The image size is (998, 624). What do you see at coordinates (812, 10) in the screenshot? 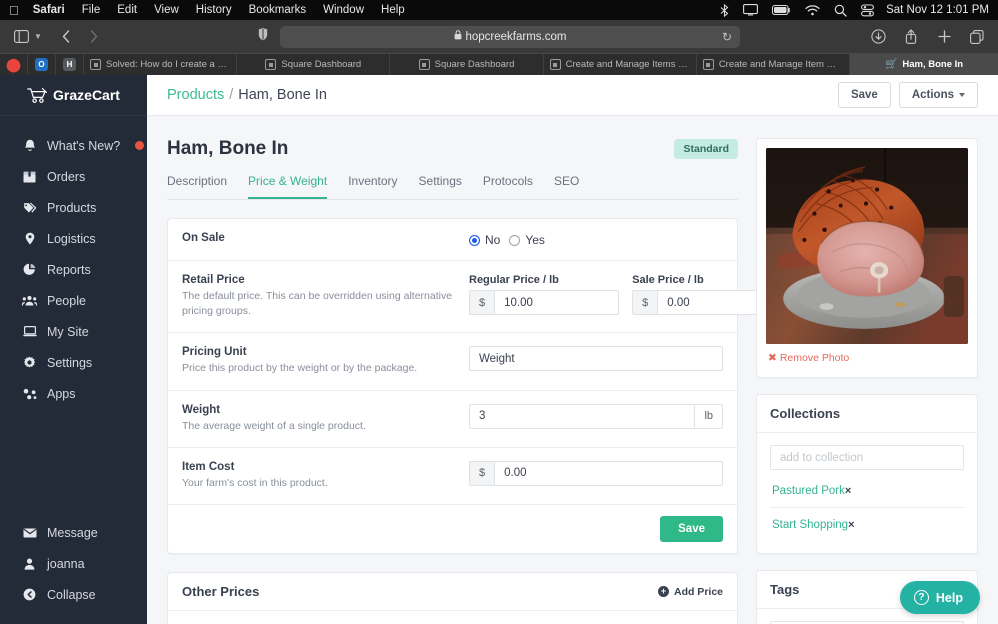
I see `wifi-icon` at bounding box center [812, 10].